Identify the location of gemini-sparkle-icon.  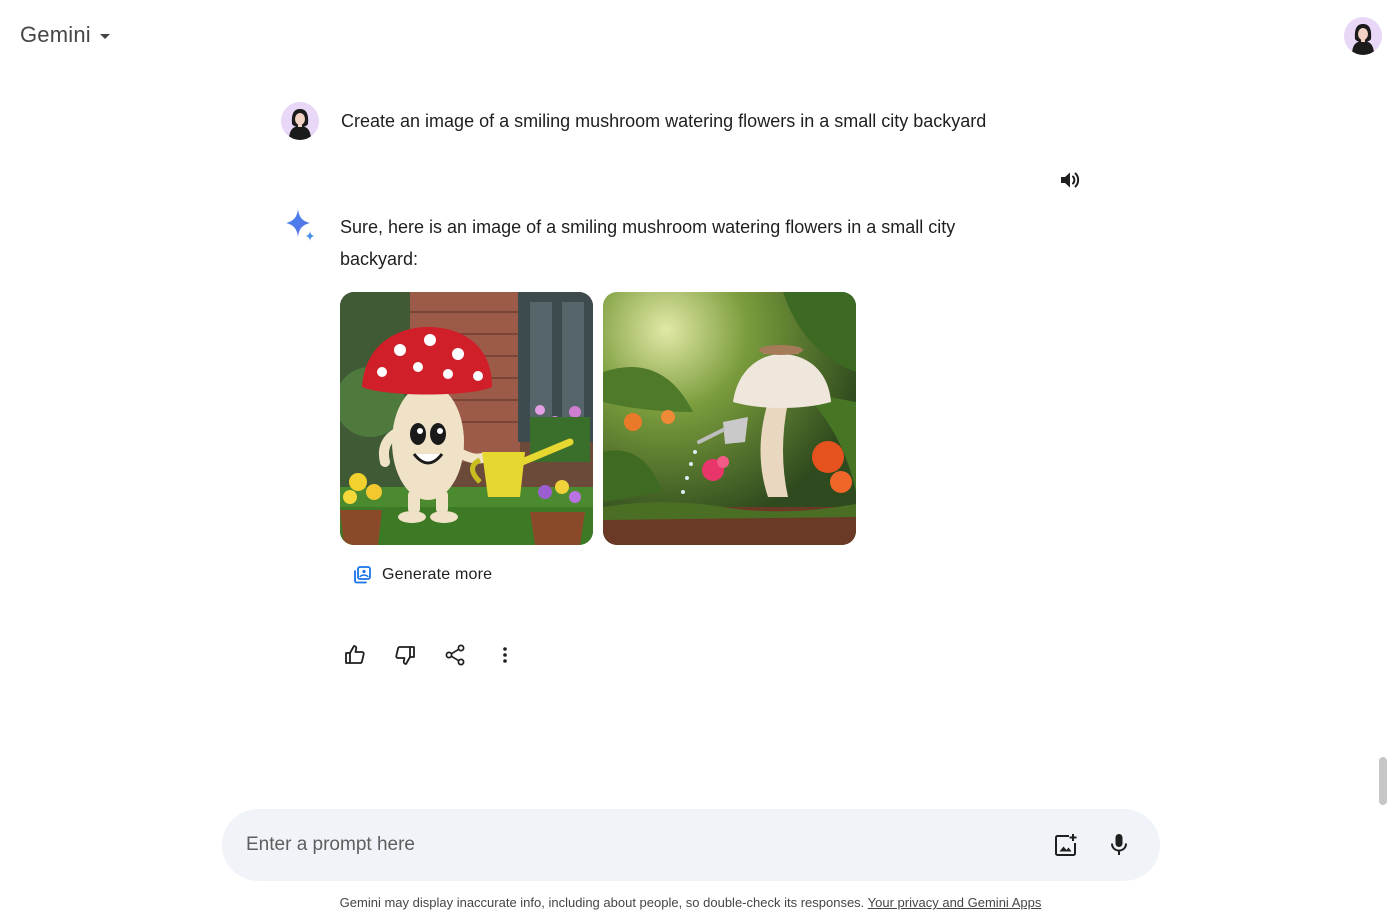
(300, 227).